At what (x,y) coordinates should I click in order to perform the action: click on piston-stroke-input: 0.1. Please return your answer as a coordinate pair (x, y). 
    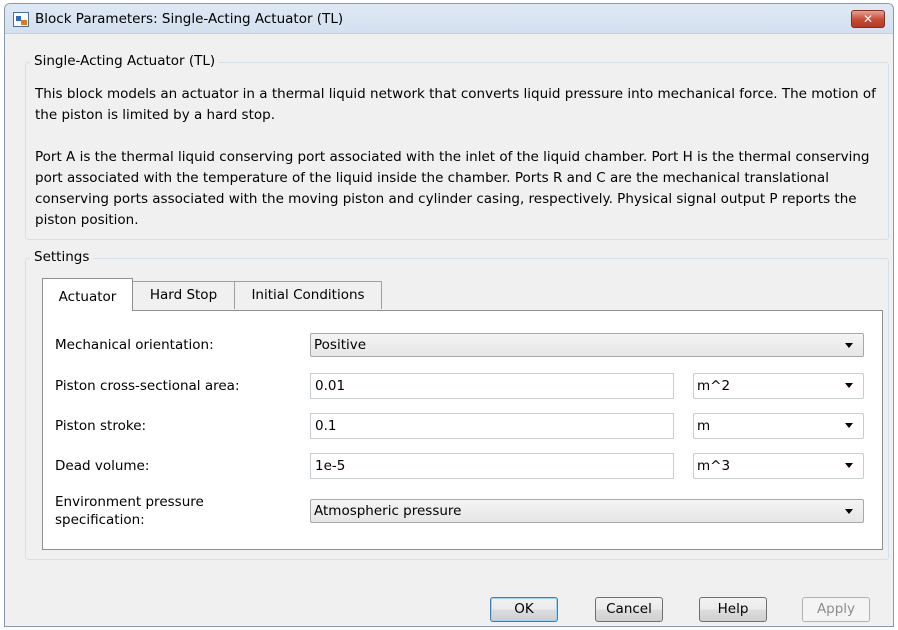
    Looking at the image, I should click on (492, 426).